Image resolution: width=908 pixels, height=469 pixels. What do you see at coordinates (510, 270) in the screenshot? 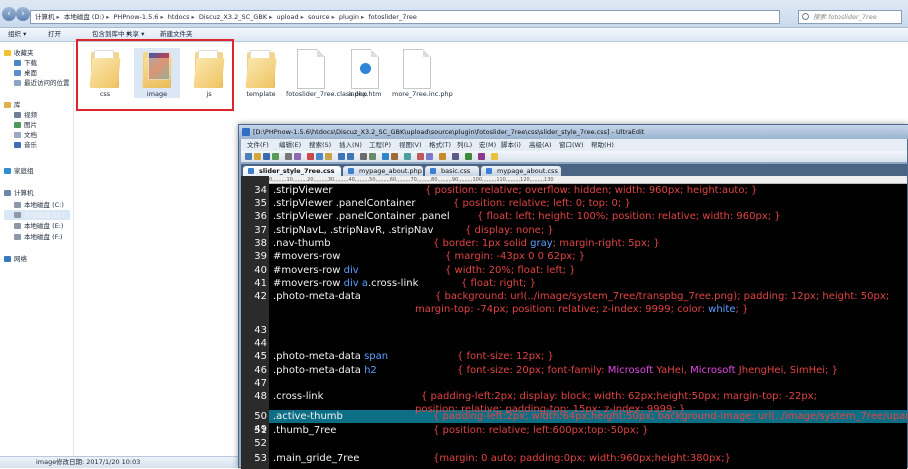
I see `css-declaration: { width: 20%; float: left; }` at bounding box center [510, 270].